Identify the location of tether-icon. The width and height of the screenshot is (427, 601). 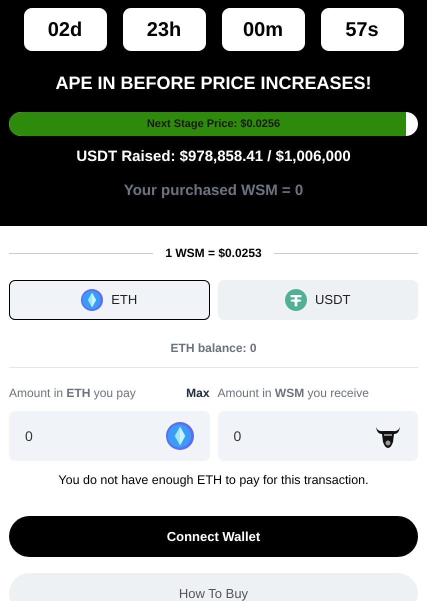
(296, 300).